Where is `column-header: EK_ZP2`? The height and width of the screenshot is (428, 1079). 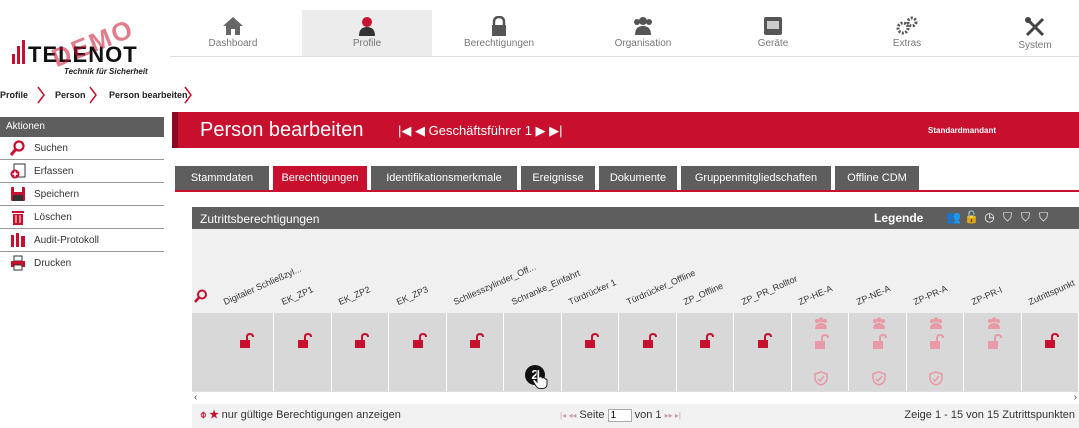
column-header: EK_ZP2 is located at coordinates (354, 295).